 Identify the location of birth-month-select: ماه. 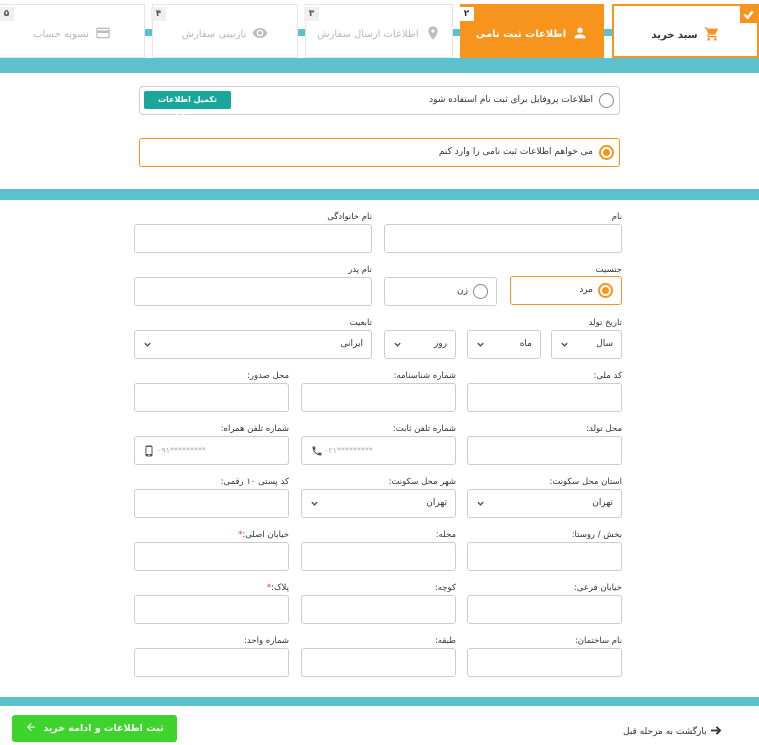
(504, 344).